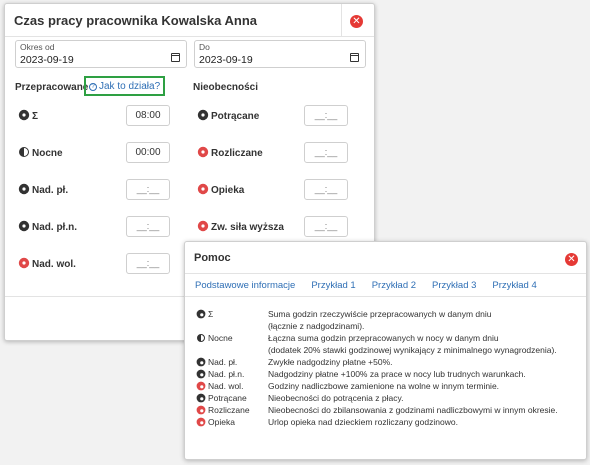 The width and height of the screenshot is (590, 465). What do you see at coordinates (226, 87) in the screenshot?
I see `absences-section-title: Nieobecności` at bounding box center [226, 87].